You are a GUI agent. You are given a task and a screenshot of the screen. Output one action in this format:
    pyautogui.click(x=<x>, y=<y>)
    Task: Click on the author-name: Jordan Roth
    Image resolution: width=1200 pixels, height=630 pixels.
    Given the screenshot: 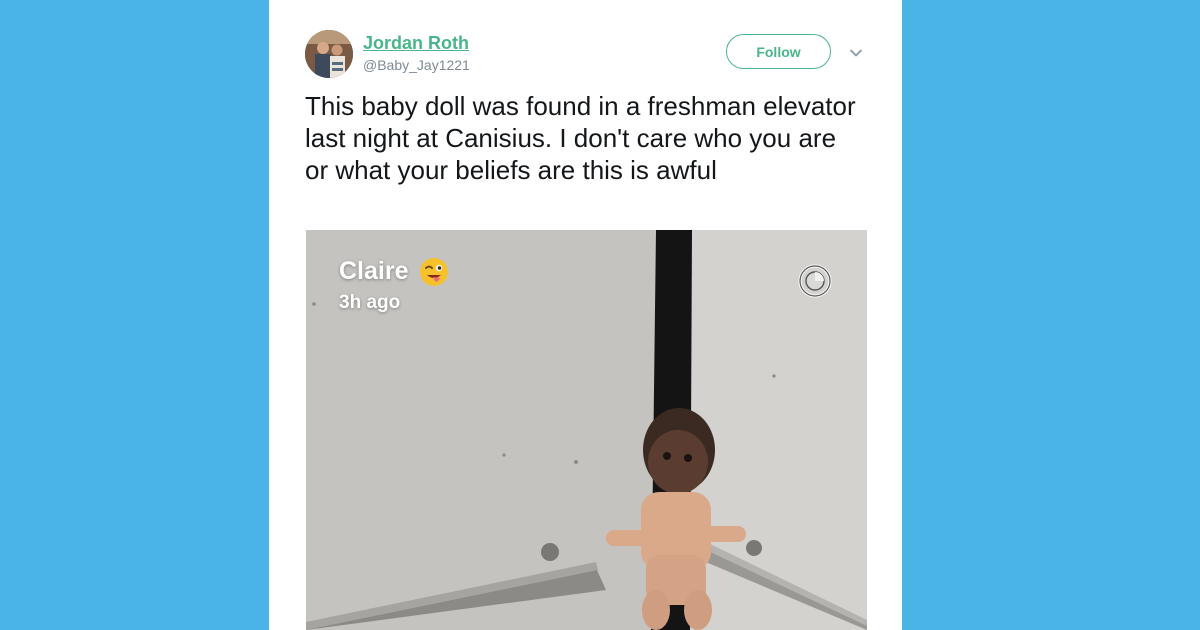 What is the action you would take?
    pyautogui.click(x=416, y=43)
    